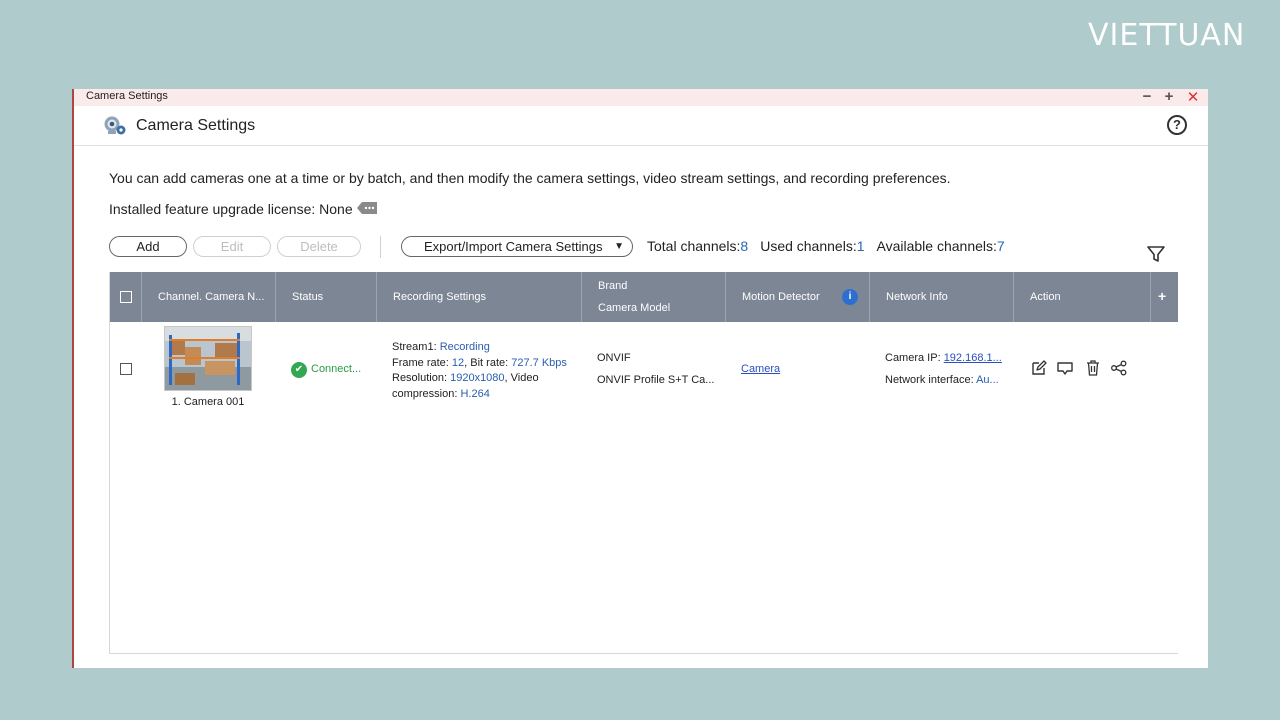  Describe the element at coordinates (1082, 297) in the screenshot. I see `column-action: Action` at that location.